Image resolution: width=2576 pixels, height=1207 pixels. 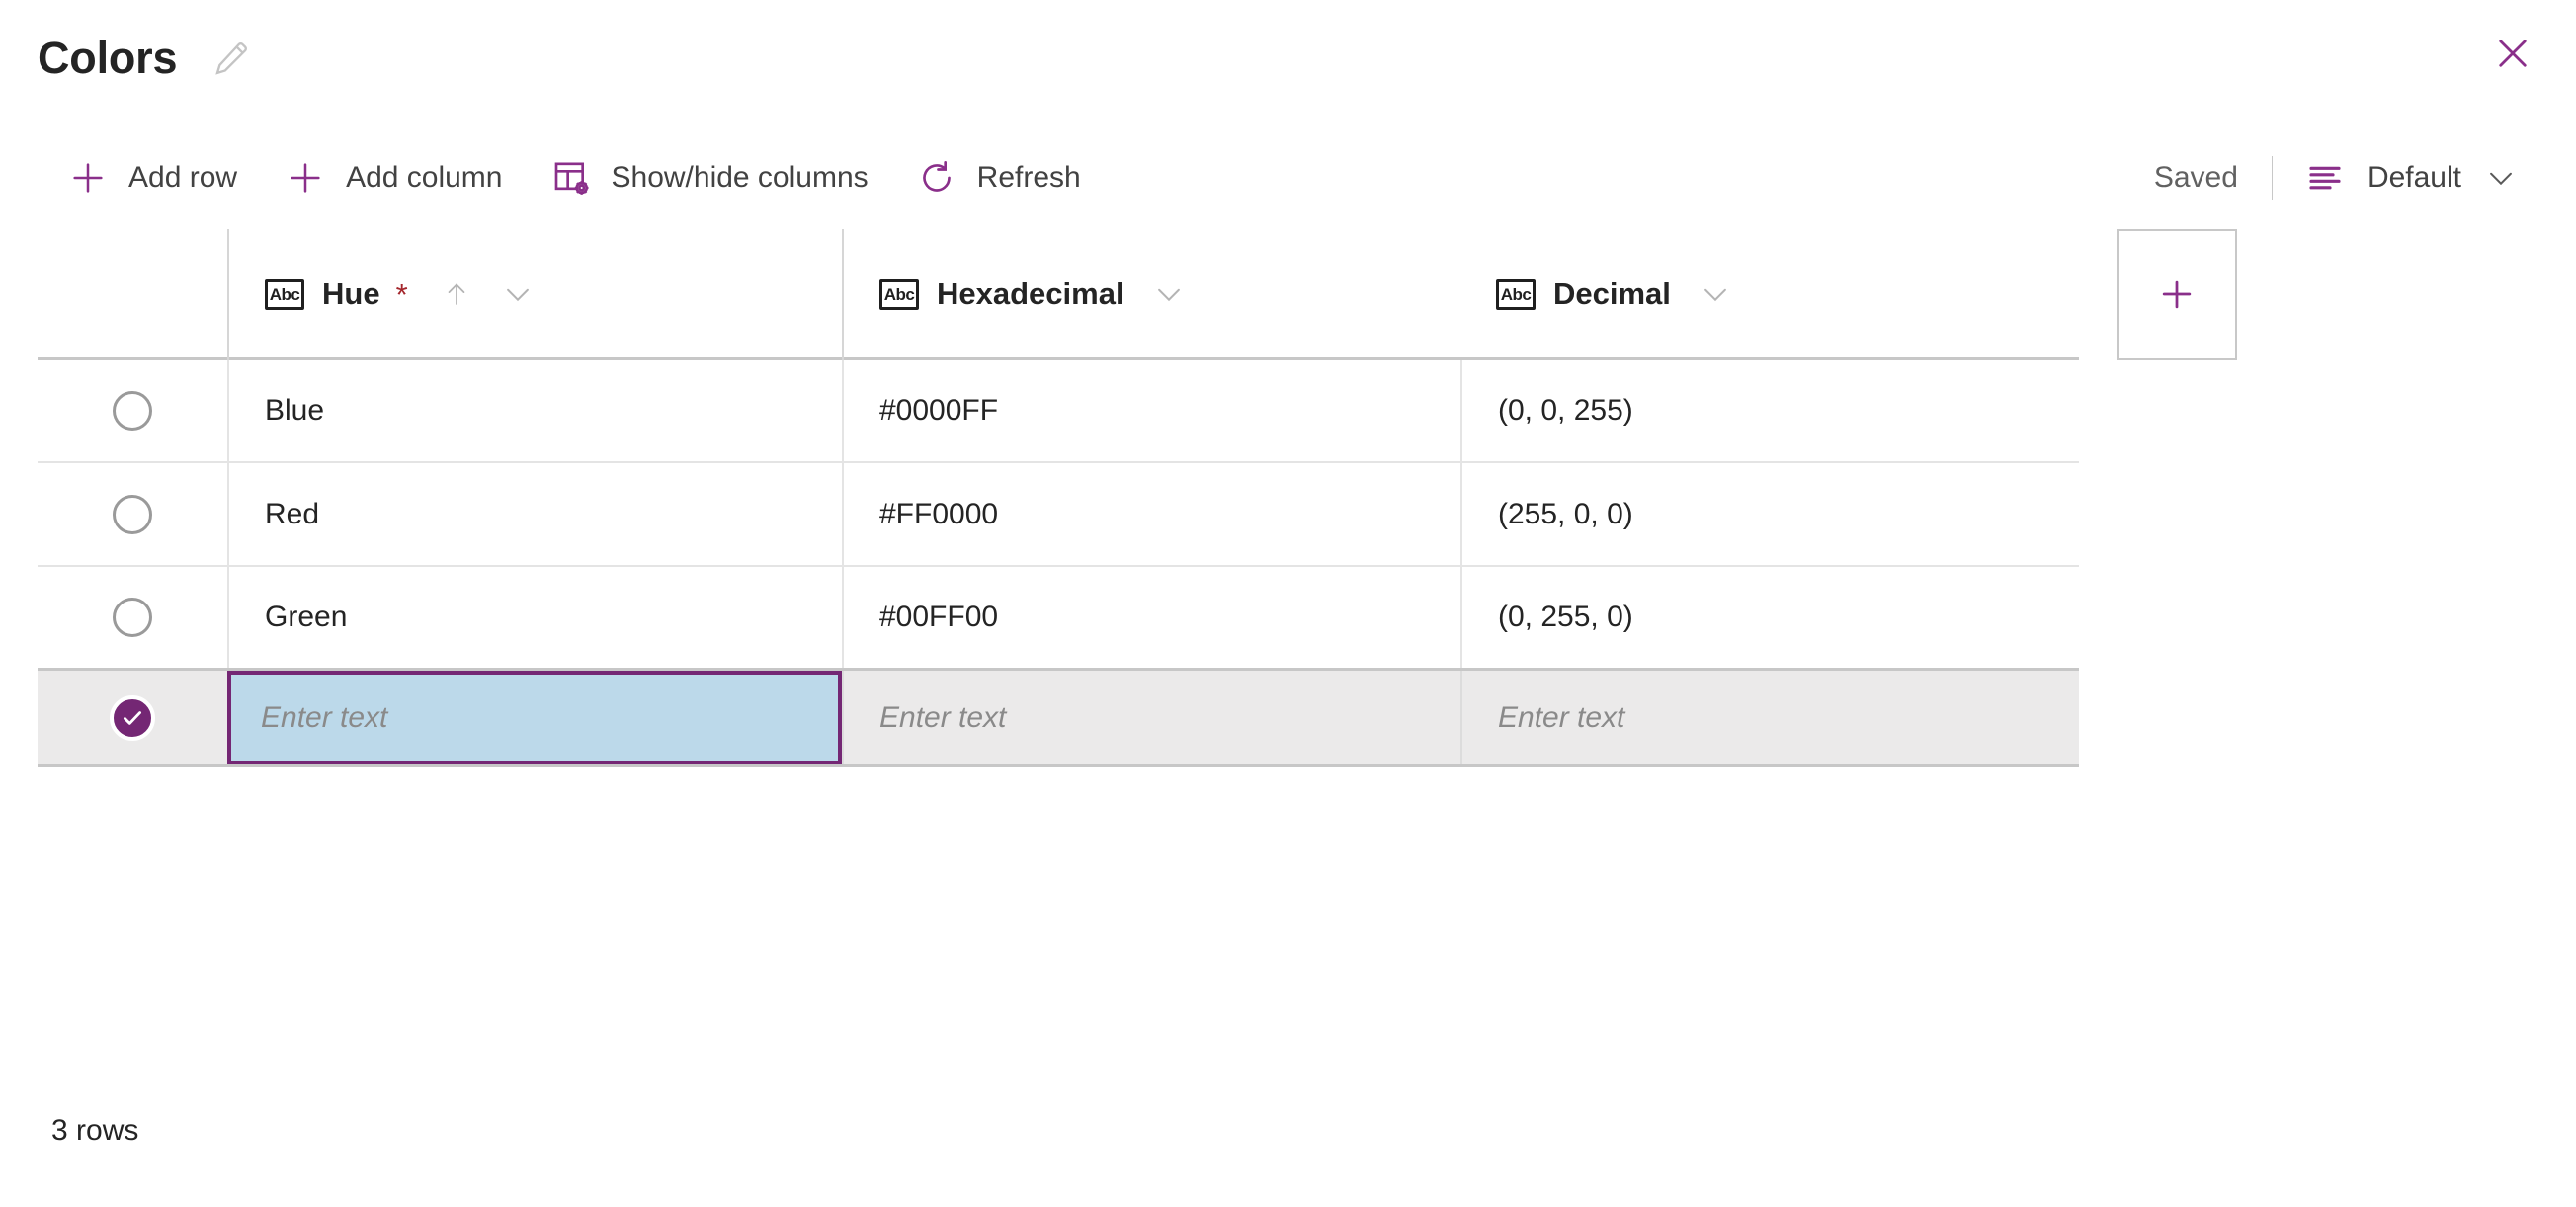 What do you see at coordinates (1151, 717) in the screenshot?
I see `new-row-hexadecimal-input: Enter text` at bounding box center [1151, 717].